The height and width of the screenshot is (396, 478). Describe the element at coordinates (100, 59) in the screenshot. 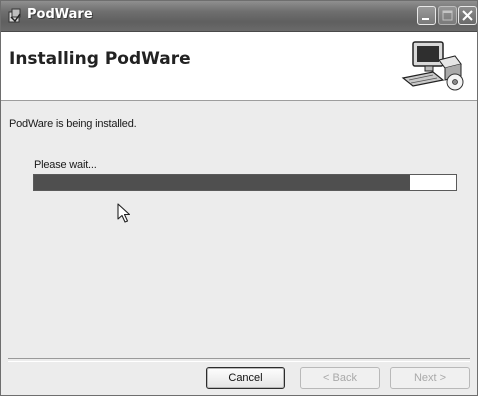

I see `page-title: Installing PodWare` at that location.